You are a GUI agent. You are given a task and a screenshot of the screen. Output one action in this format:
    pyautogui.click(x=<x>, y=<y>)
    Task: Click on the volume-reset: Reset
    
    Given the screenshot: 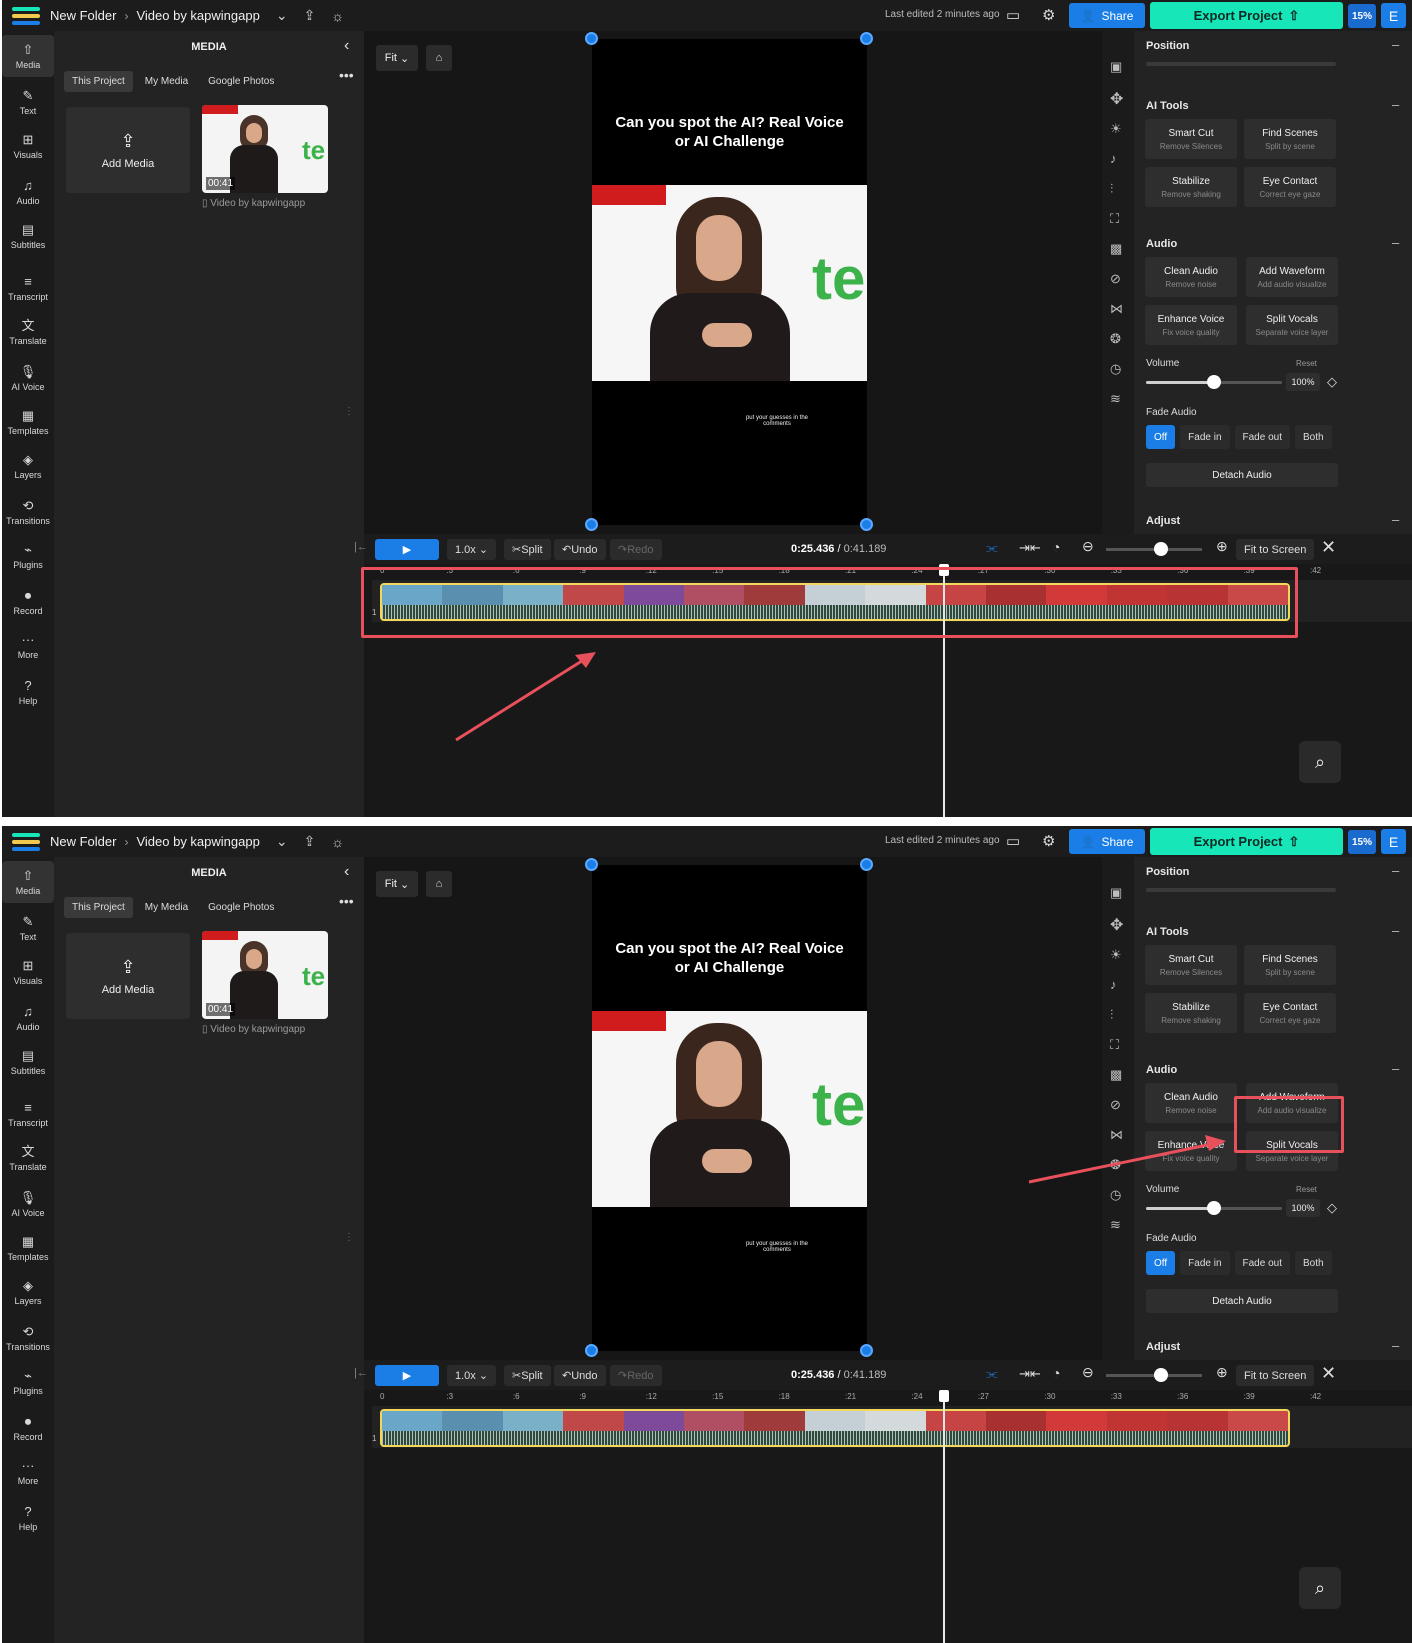 What is the action you would take?
    pyautogui.click(x=1306, y=1189)
    